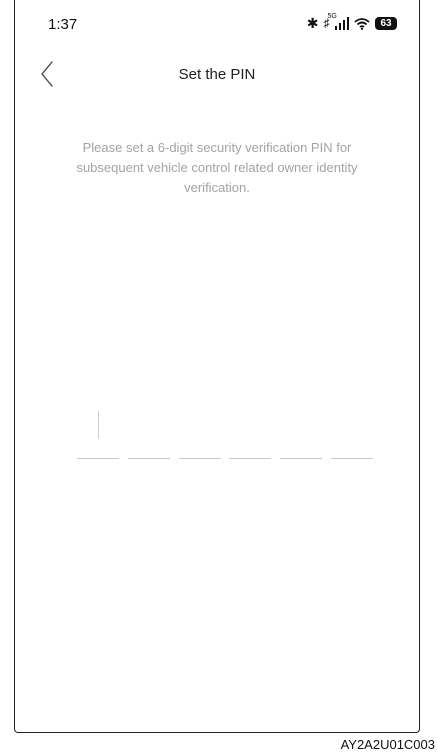 Image resolution: width=437 pixels, height=756 pixels. I want to click on status-icons: ✱ ♯ 5G 63, so click(351, 22).